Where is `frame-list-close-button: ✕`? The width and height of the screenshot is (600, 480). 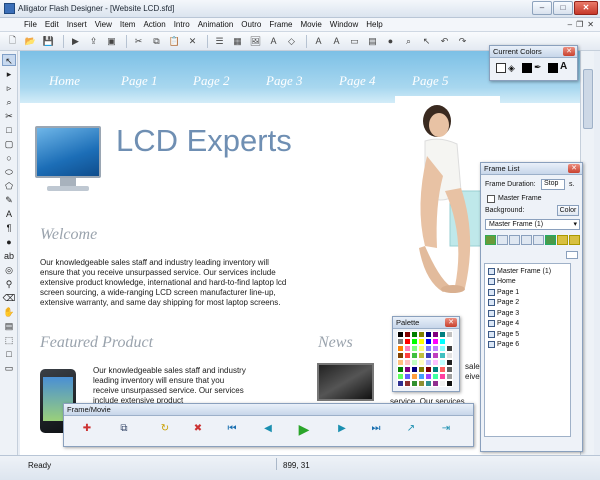 frame-list-close-button: ✕ is located at coordinates (574, 168).